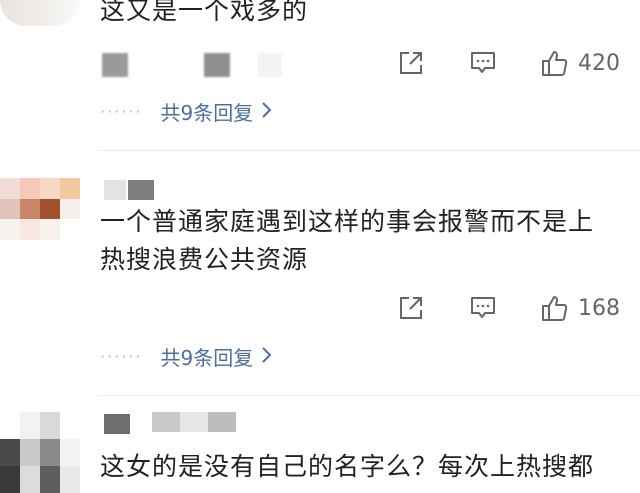 Image resolution: width=640 pixels, height=493 pixels. I want to click on comment-actions: 168, so click(487, 308).